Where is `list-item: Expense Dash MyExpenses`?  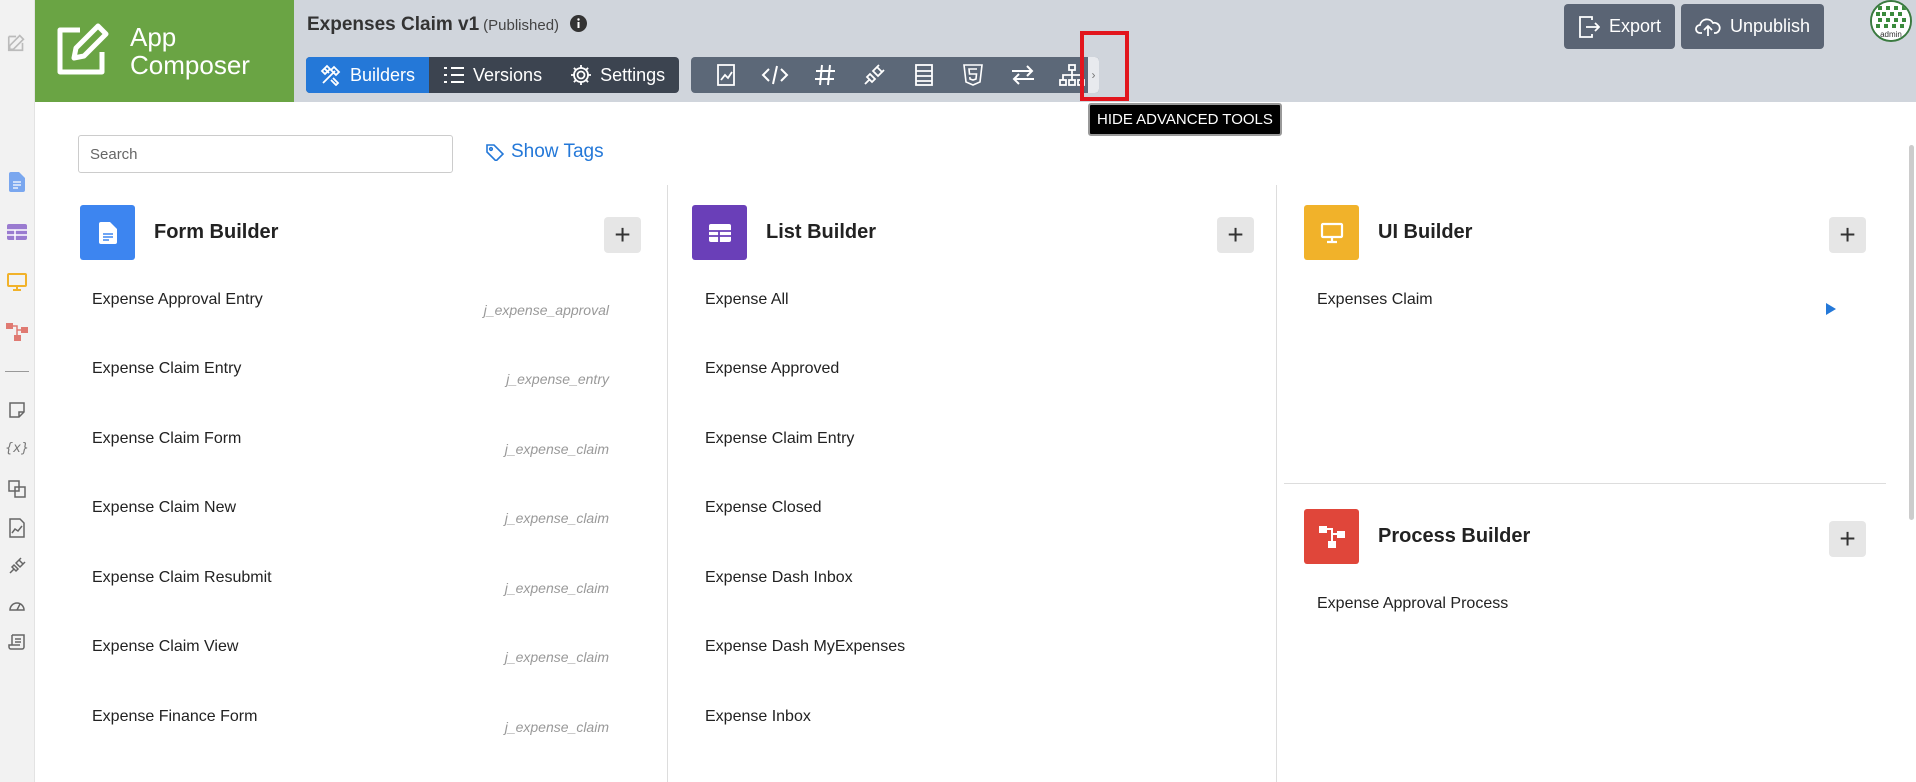
list-item: Expense Dash MyExpenses is located at coordinates (805, 647).